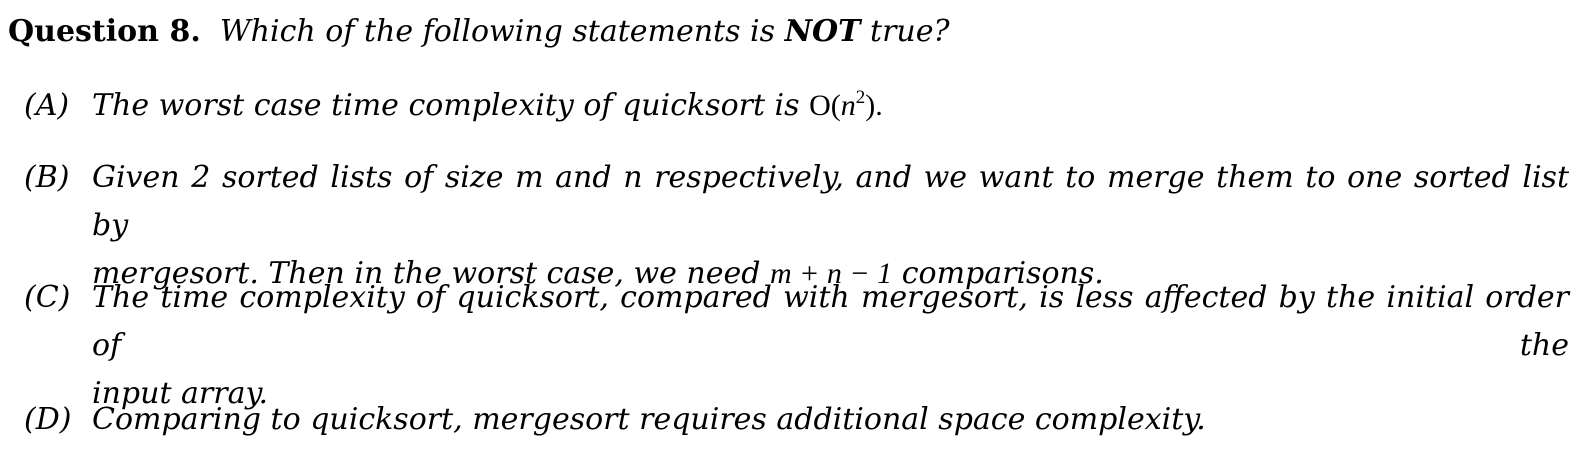 This screenshot has width=1591, height=456. I want to click on option-a-math: O(n2)., so click(846, 104).